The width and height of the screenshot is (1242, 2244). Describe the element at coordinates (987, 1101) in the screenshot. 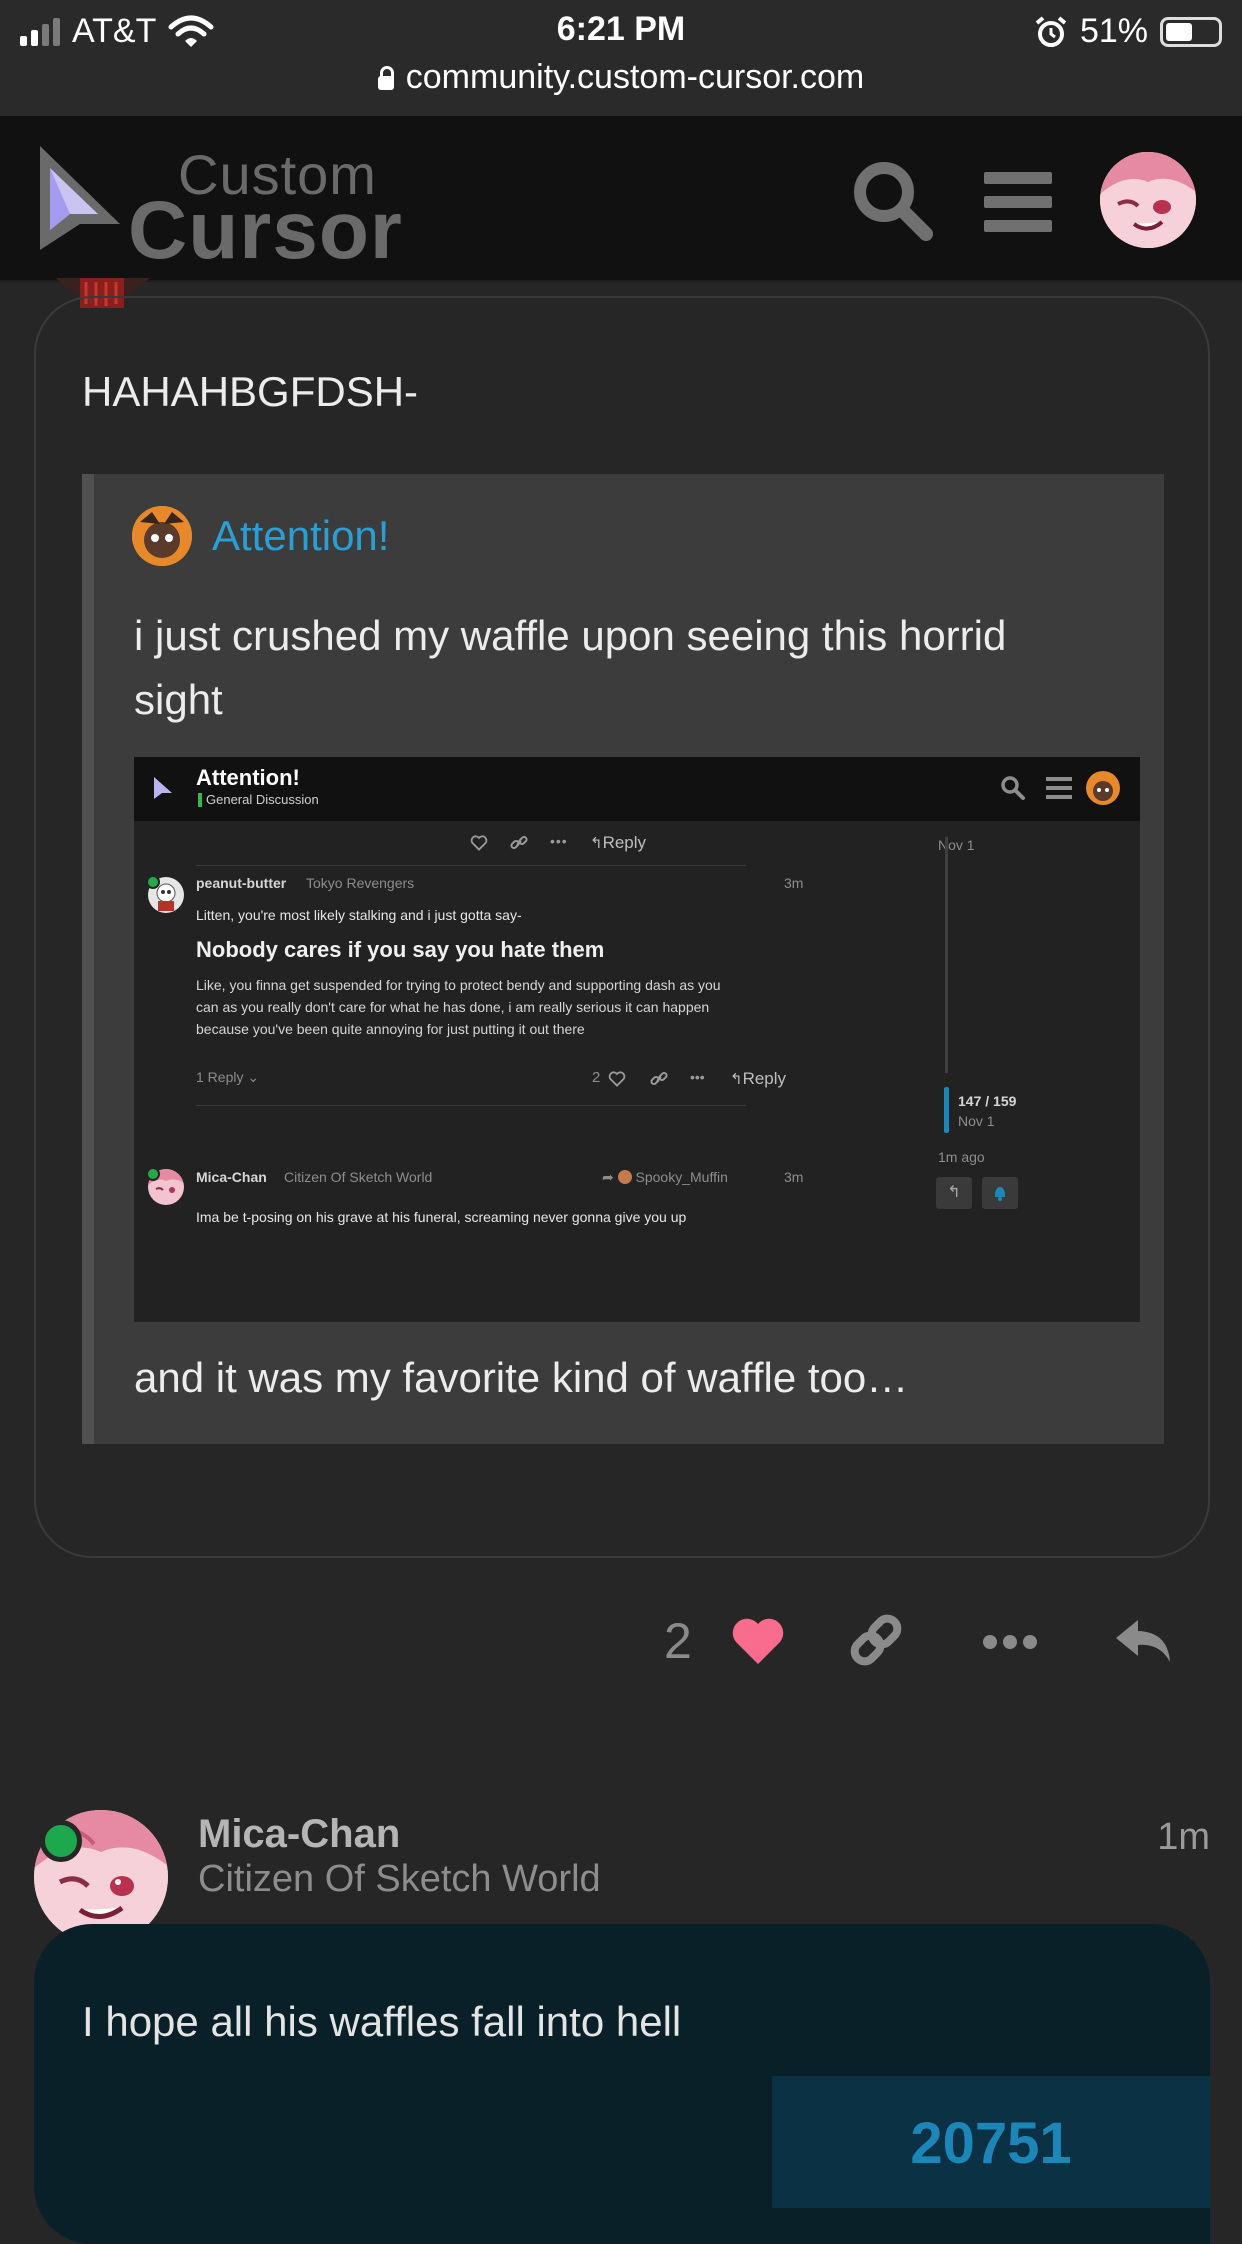

I see `shot-progress: 147 / 159` at that location.